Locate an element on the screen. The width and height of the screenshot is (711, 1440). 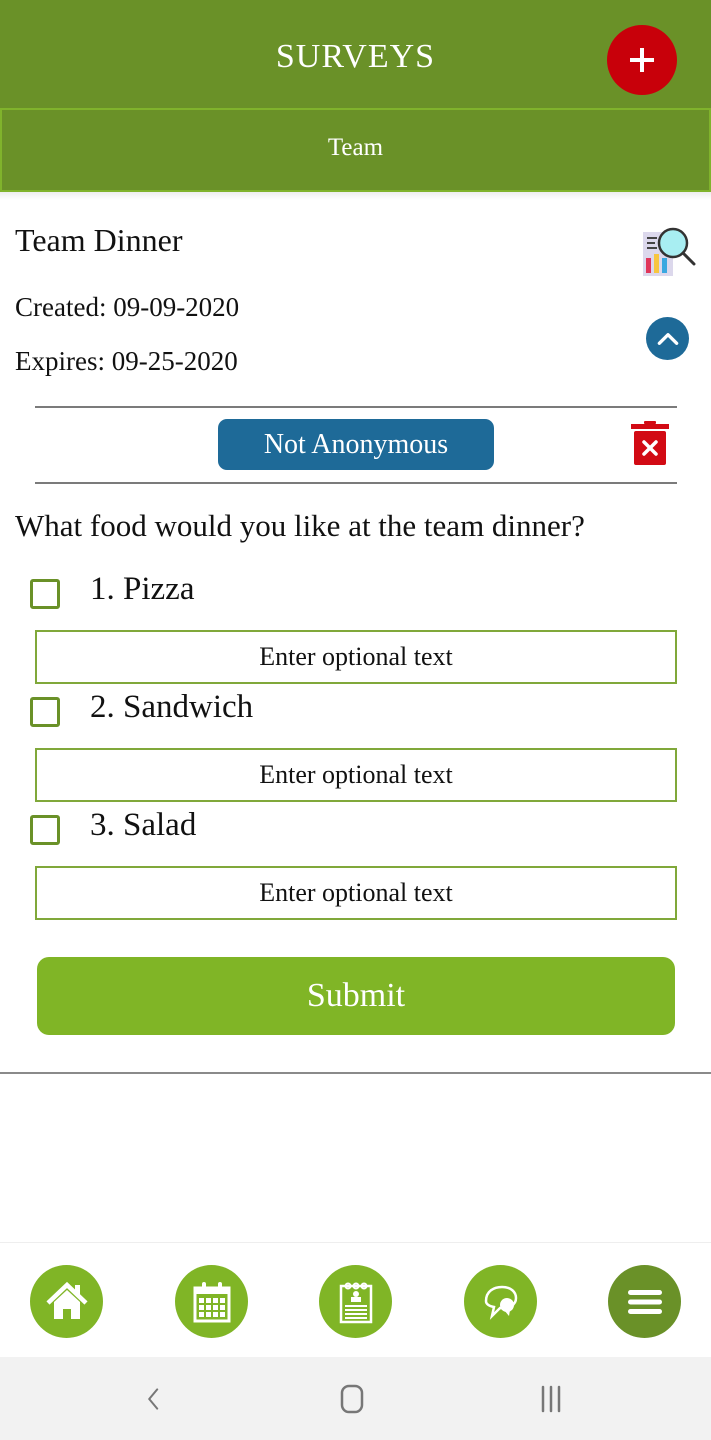
trash-icon is located at coordinates (650, 443).